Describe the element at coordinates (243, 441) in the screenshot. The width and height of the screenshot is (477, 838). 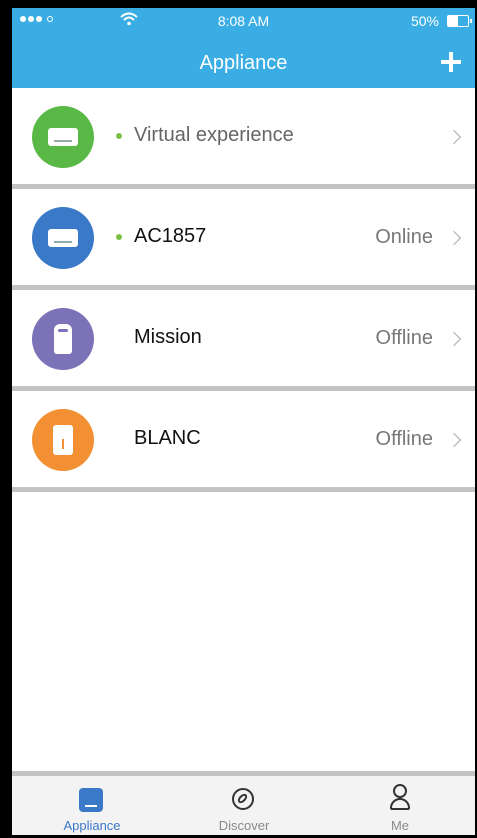
I see `appliance-item-blanc: BLANC Offline` at that location.